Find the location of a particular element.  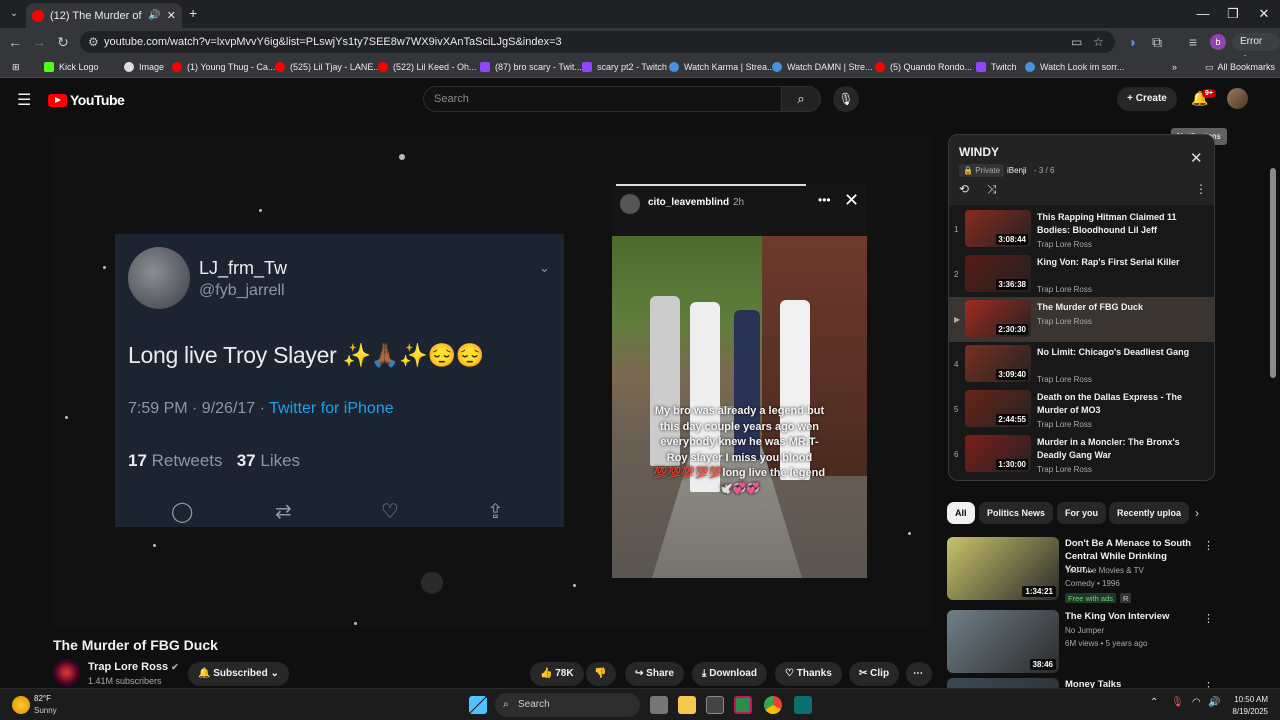

page-scrollbar is located at coordinates (1273, 273).